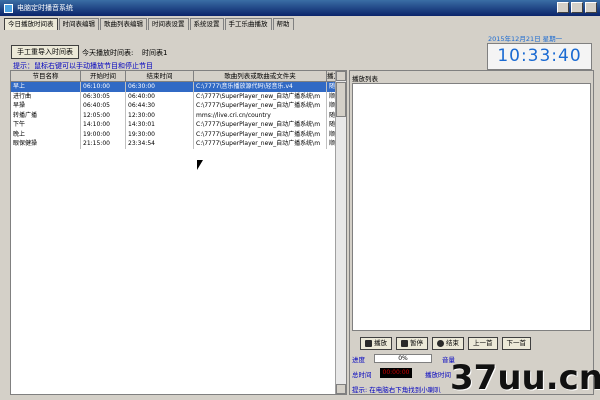  Describe the element at coordinates (46, 96) in the screenshot. I see `cell-name: 进行曲` at that location.